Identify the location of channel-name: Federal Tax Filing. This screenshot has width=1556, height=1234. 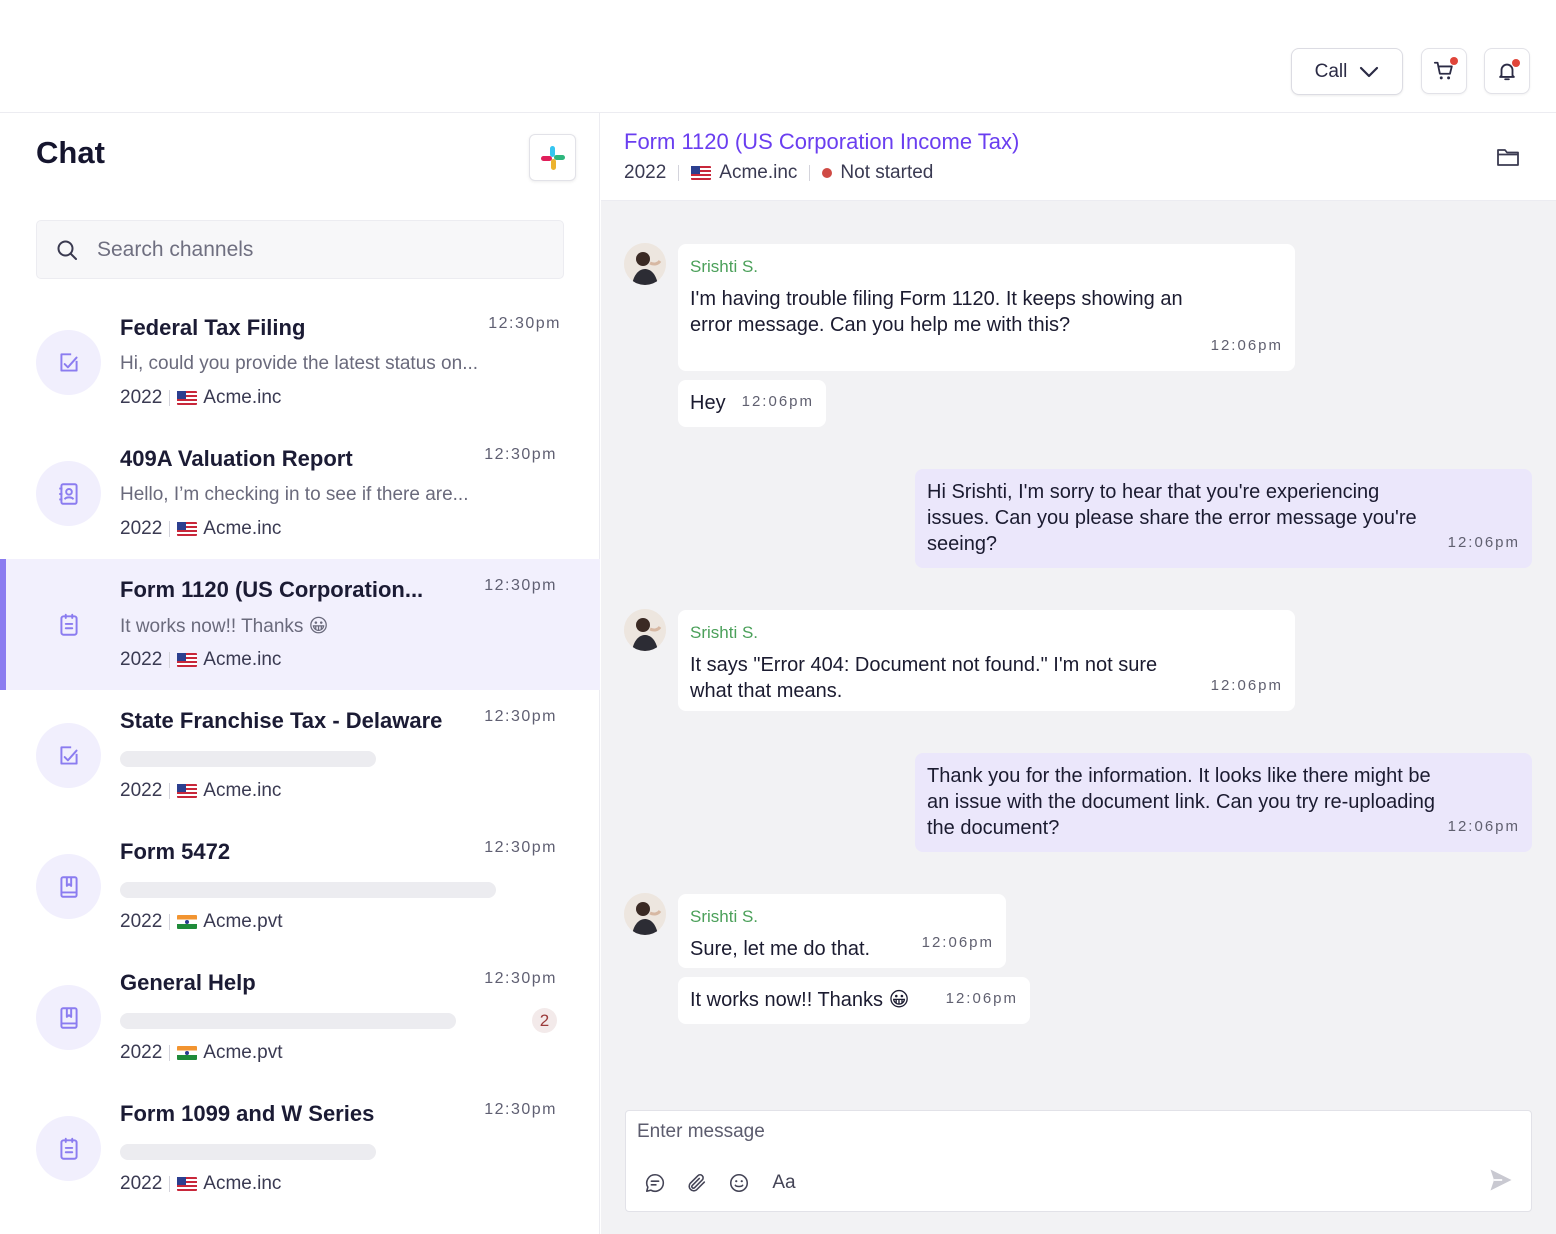
(213, 327).